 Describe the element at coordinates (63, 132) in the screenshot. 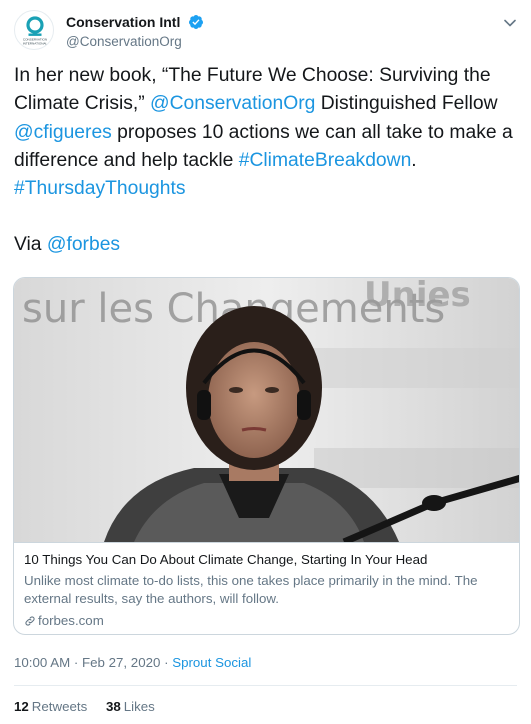

I see `mention-cfigueres: @cfigueres` at that location.